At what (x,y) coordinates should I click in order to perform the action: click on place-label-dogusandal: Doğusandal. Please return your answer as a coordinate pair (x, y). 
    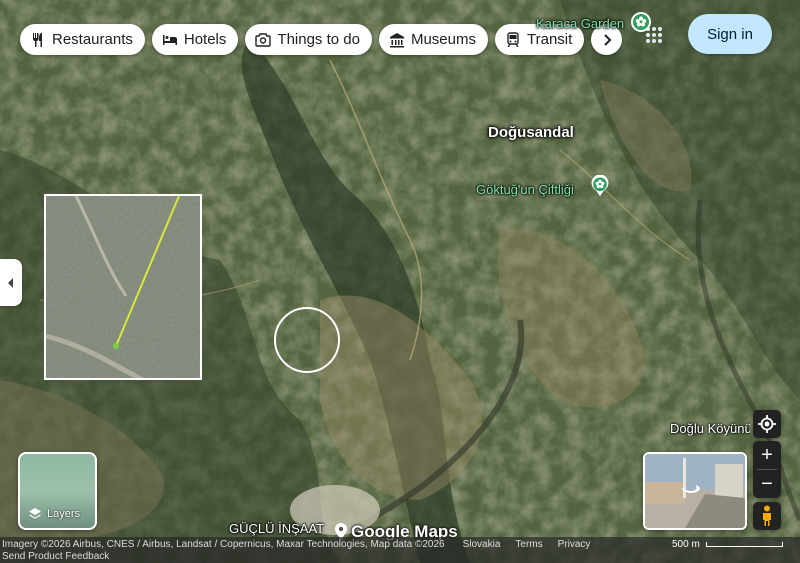
    Looking at the image, I should click on (531, 132).